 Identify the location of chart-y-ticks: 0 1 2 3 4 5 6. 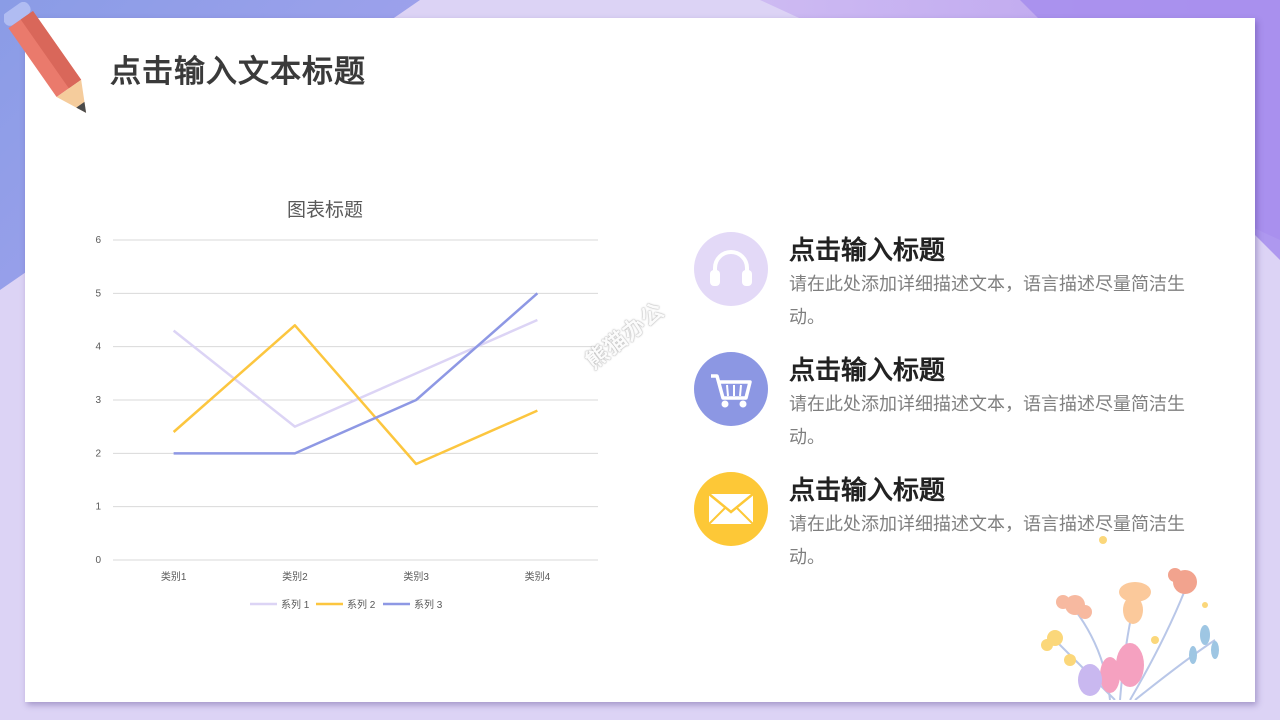
(98, 400).